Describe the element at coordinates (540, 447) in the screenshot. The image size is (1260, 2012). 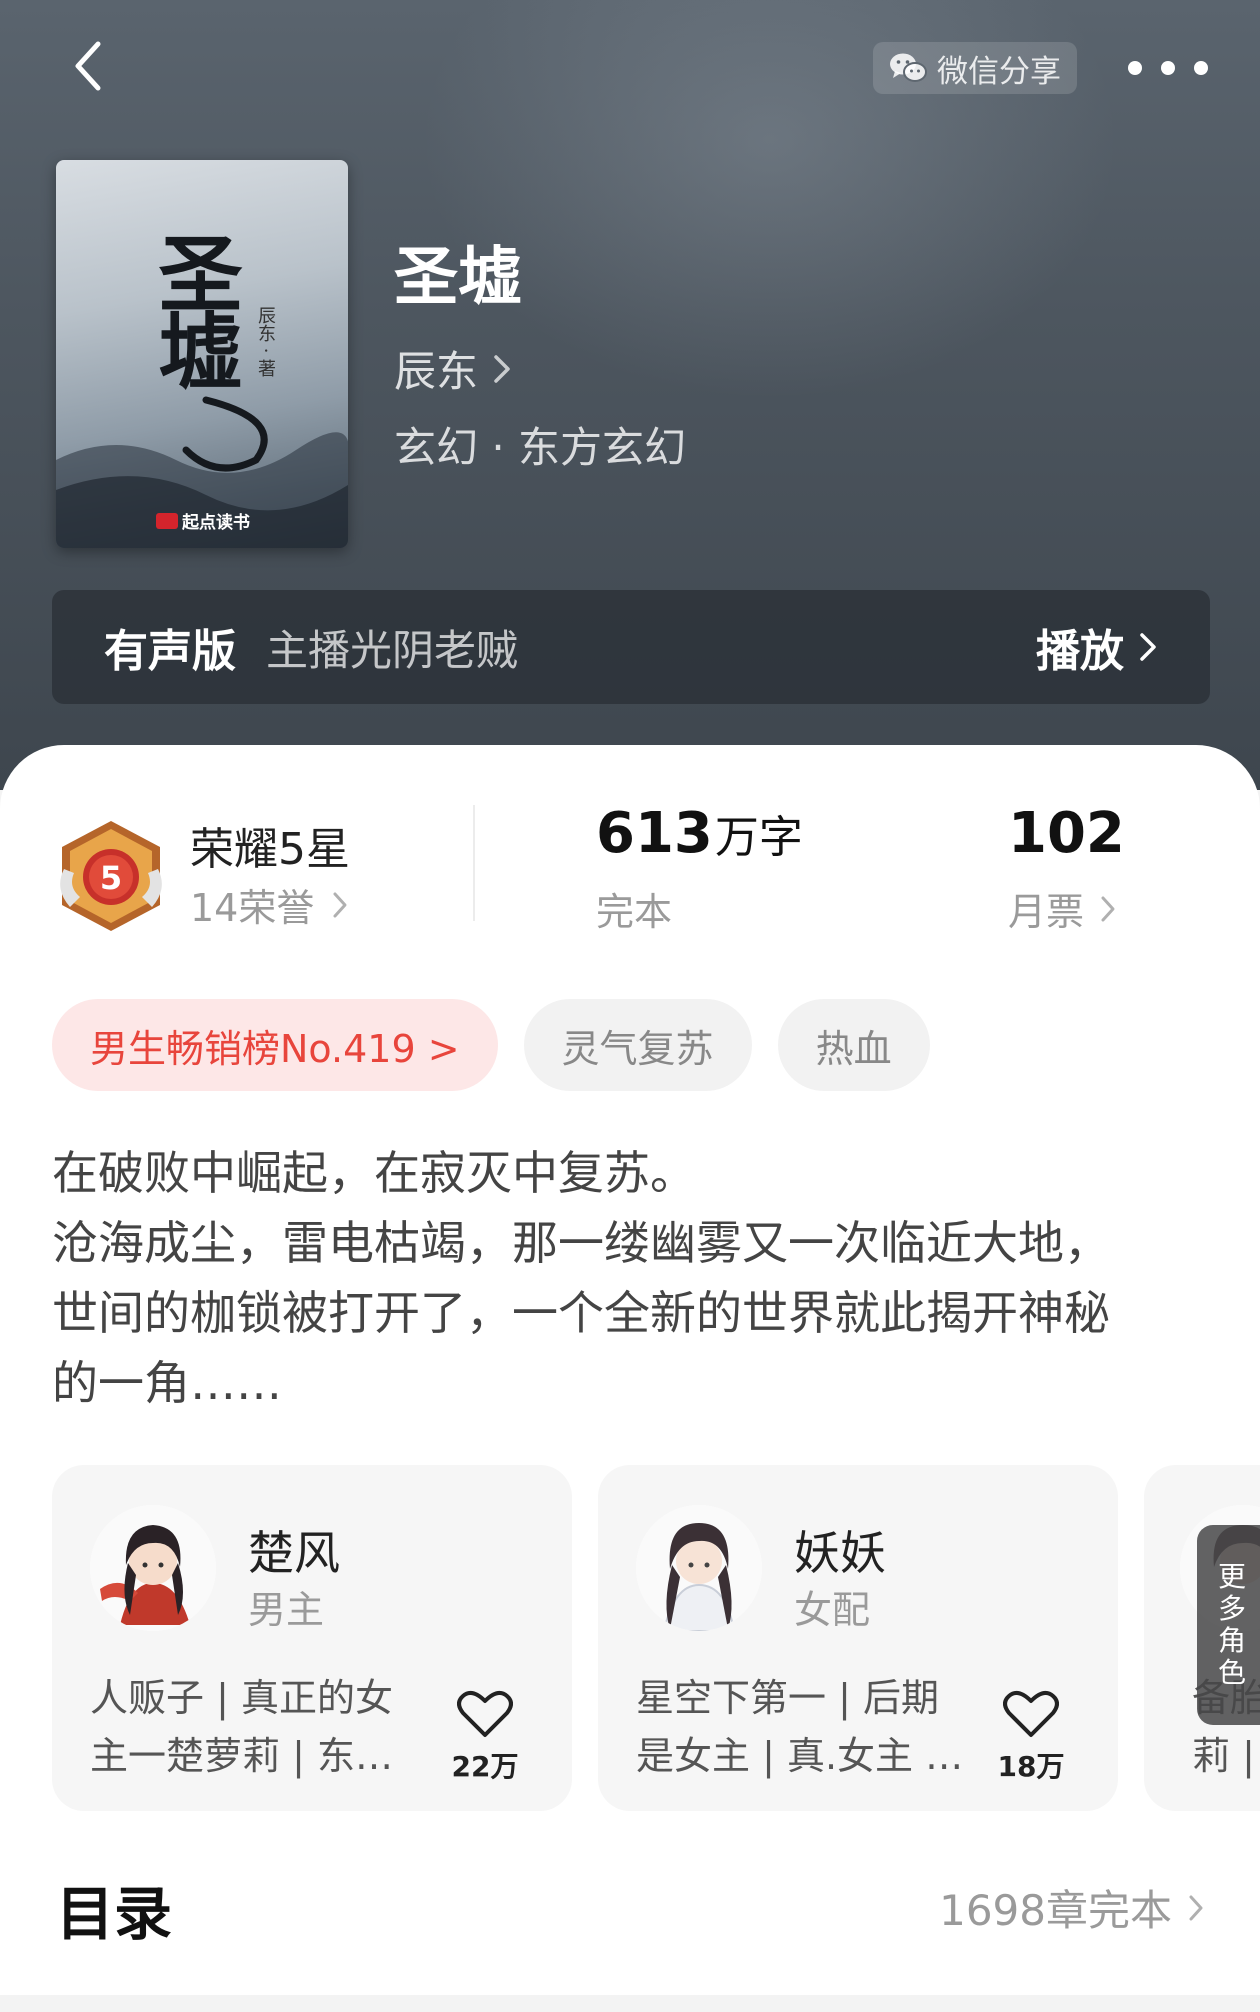
I see `book-genre: 玄幻 · 东方玄幻` at that location.